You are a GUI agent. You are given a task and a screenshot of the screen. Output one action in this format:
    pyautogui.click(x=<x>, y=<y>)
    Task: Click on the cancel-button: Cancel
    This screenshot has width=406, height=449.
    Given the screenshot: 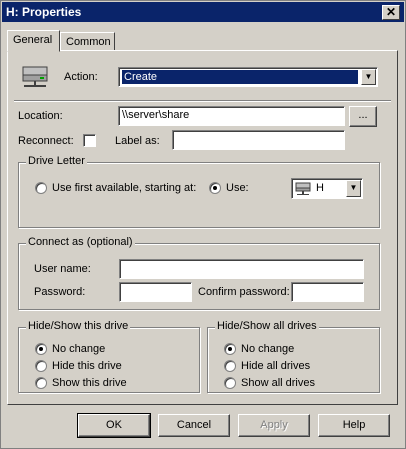 What is the action you would take?
    pyautogui.click(x=194, y=425)
    